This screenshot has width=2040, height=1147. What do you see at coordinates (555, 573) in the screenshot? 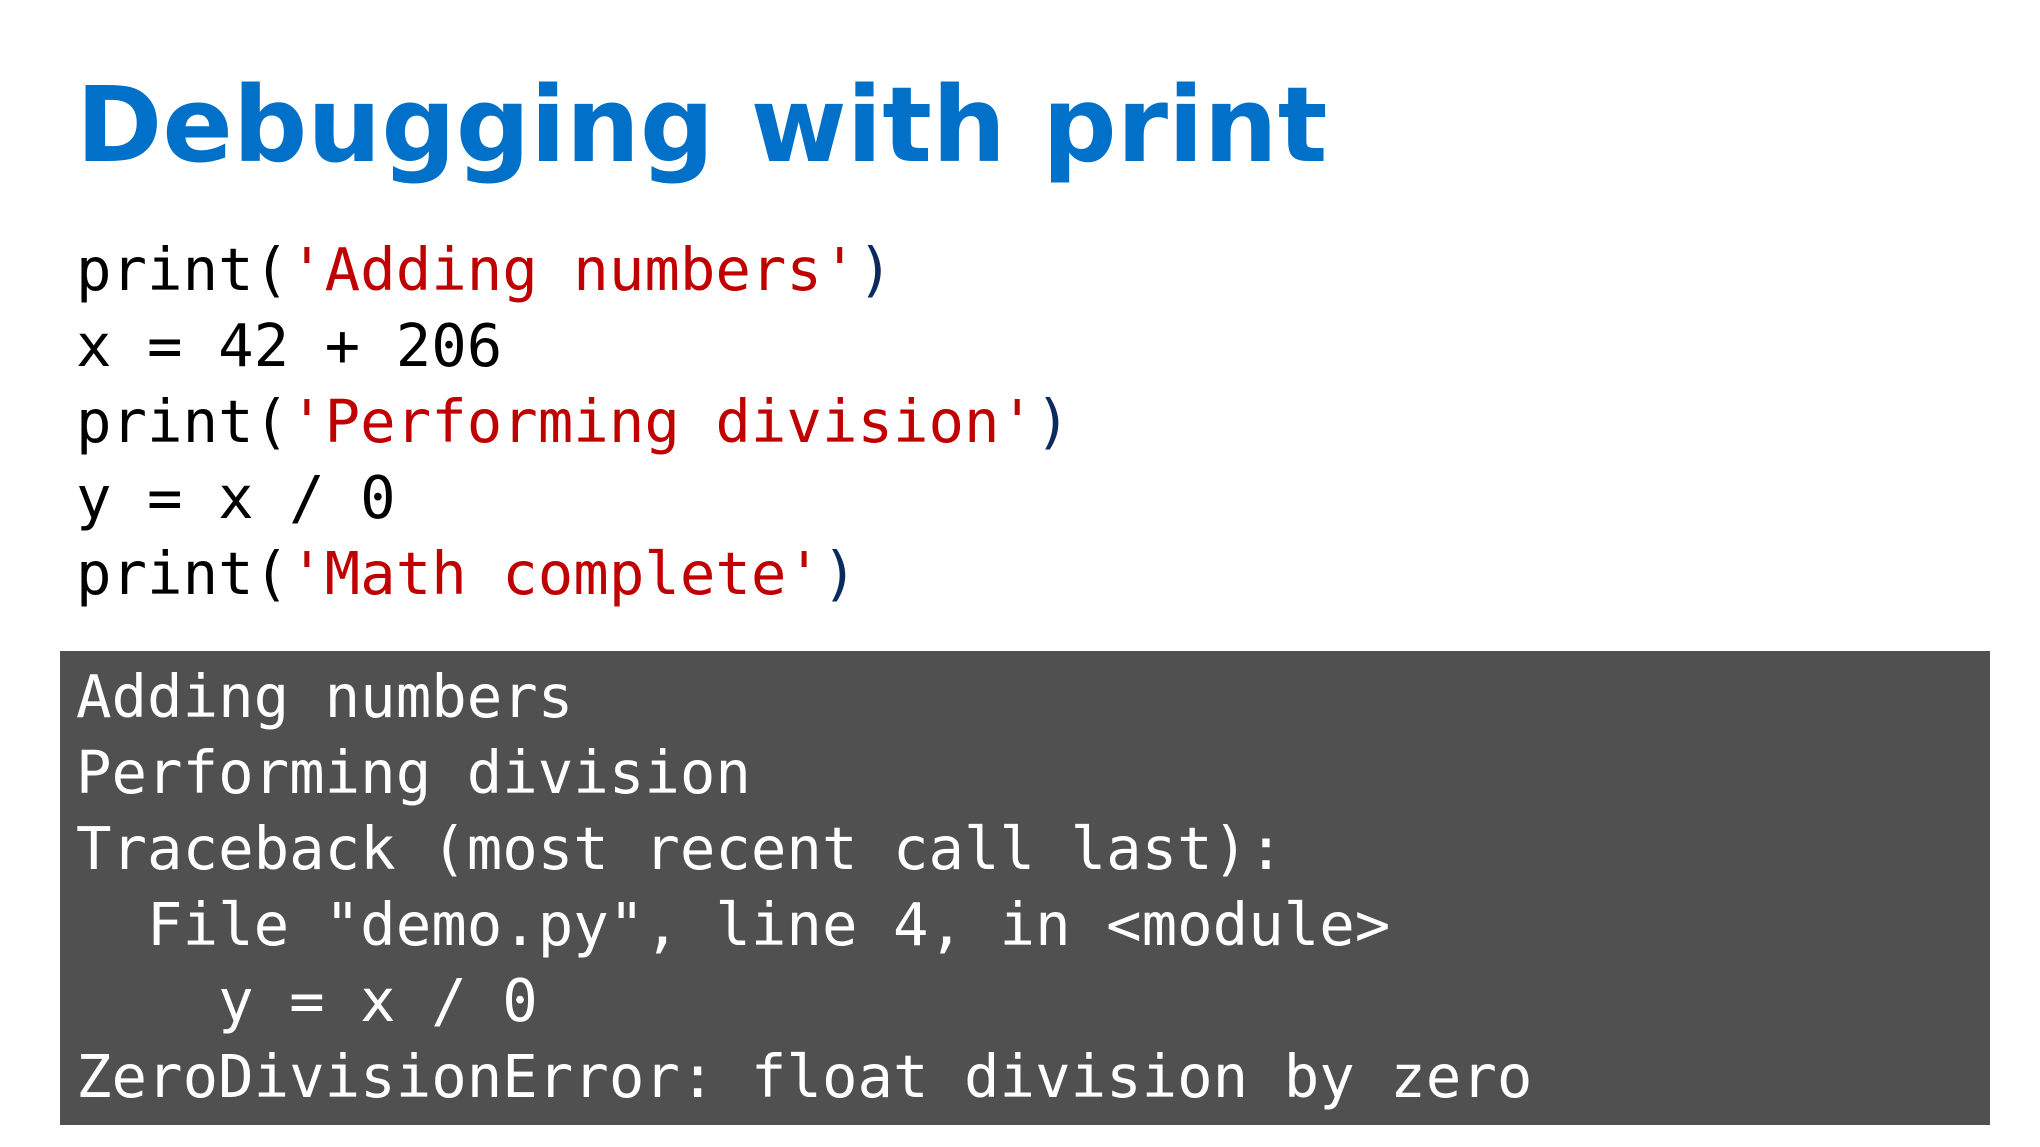
I see `code-string-literal: 'Math complete'` at bounding box center [555, 573].